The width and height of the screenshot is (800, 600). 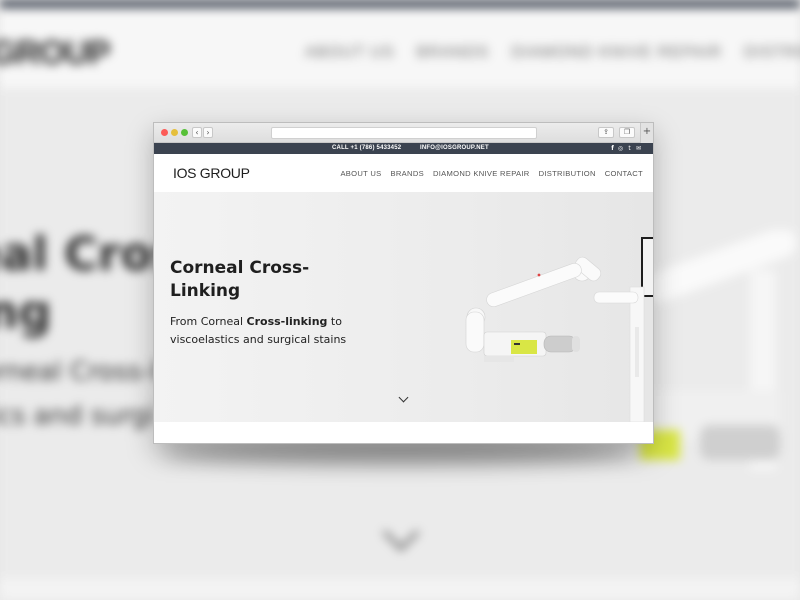 What do you see at coordinates (400, 4) in the screenshot?
I see `bg-topbar` at bounding box center [400, 4].